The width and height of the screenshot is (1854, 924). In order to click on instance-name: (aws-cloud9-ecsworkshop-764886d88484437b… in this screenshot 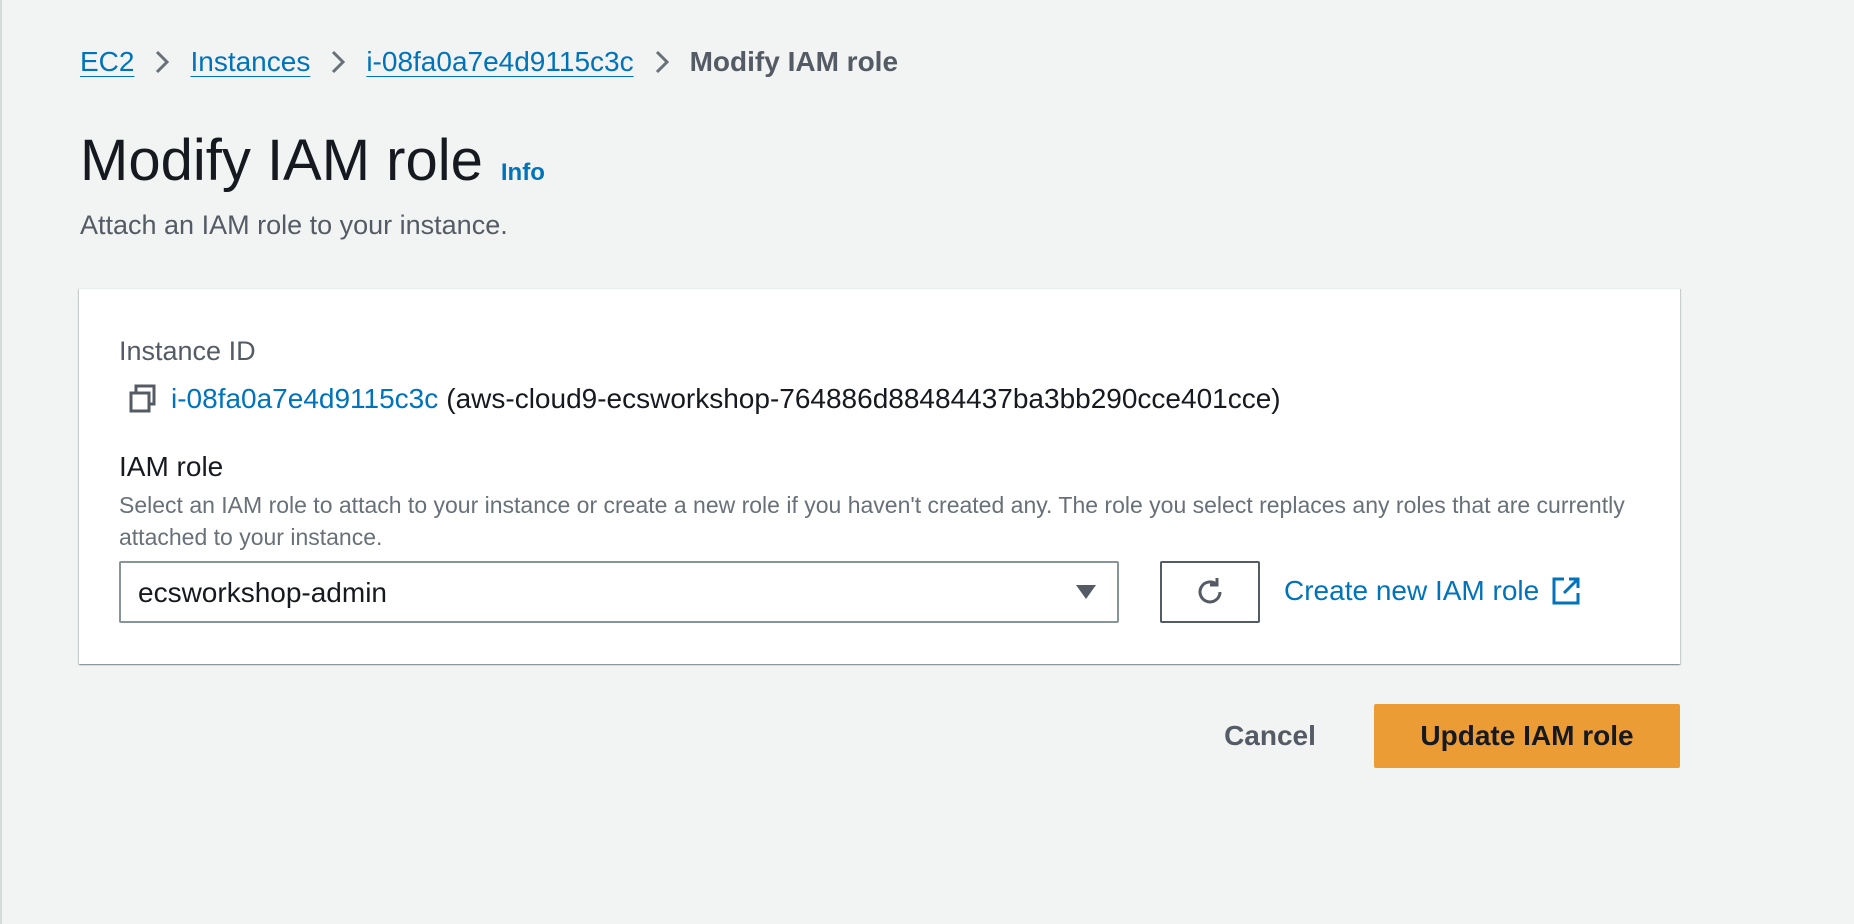, I will do `click(863, 398)`.